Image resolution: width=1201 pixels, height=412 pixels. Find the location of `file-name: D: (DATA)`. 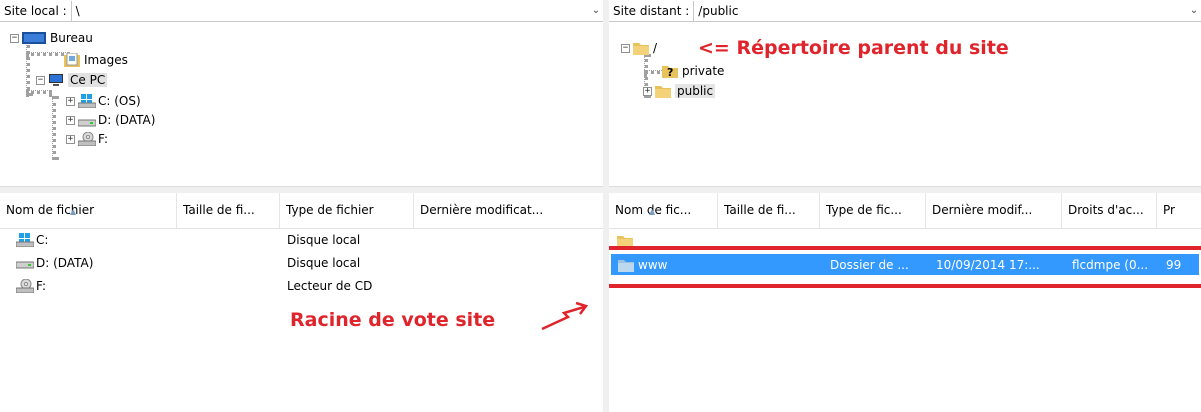

file-name: D: (DATA) is located at coordinates (65, 263).